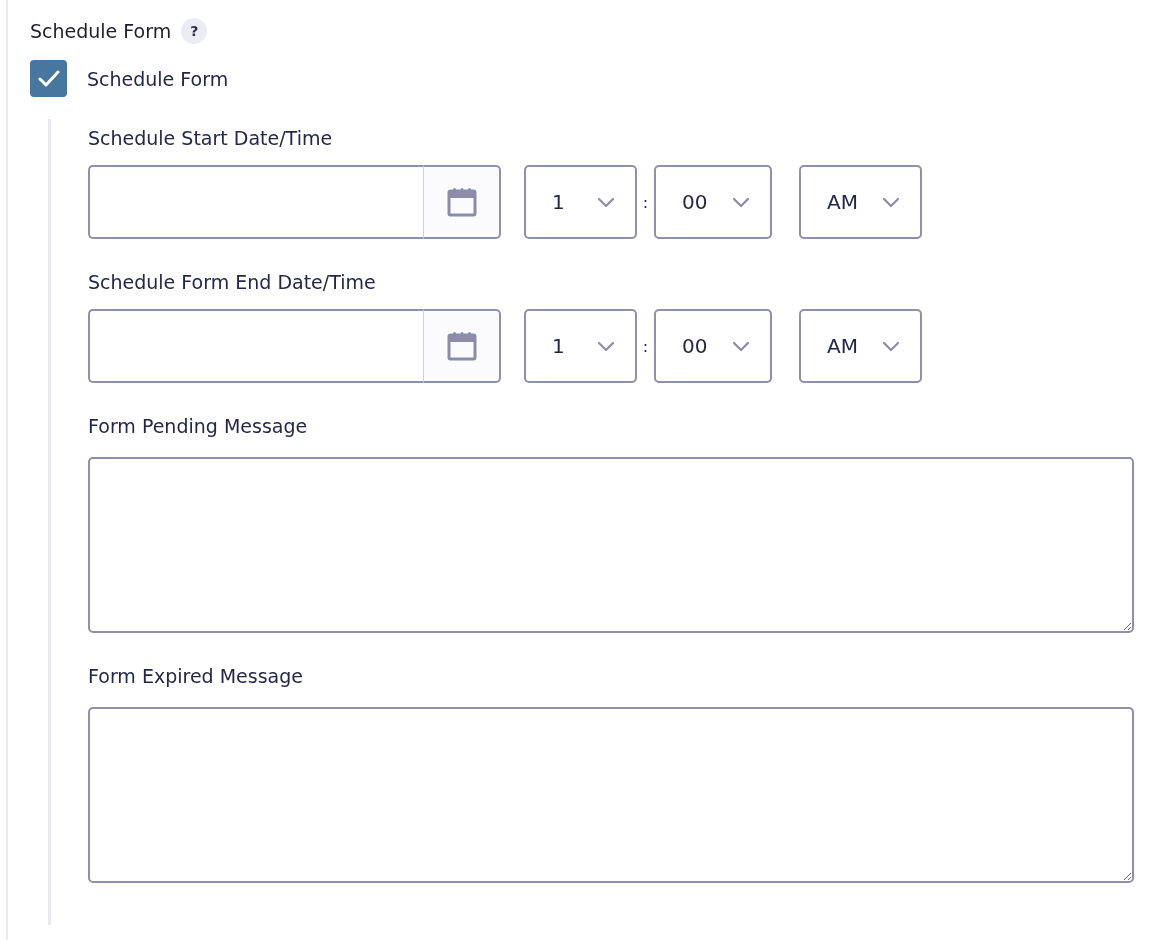 This screenshot has width=1158, height=940. What do you see at coordinates (196, 676) in the screenshot?
I see `field-label: Form Expired Message` at bounding box center [196, 676].